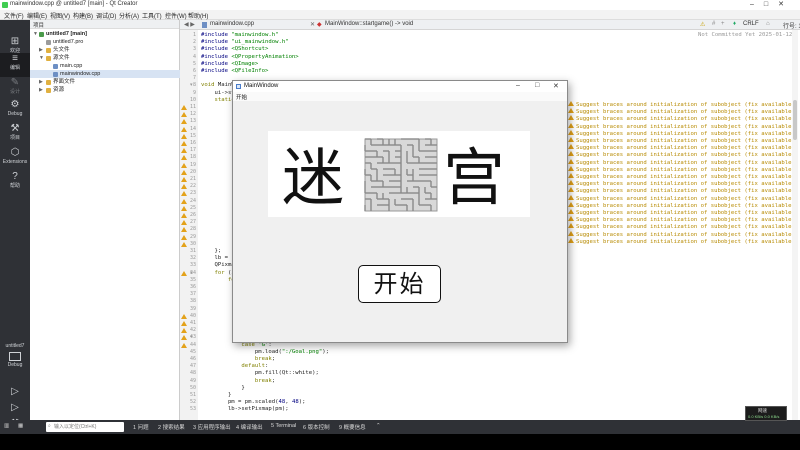 This screenshot has height=450, width=800. I want to click on tree-item-forms: ▶ 界面文件, so click(105, 82).